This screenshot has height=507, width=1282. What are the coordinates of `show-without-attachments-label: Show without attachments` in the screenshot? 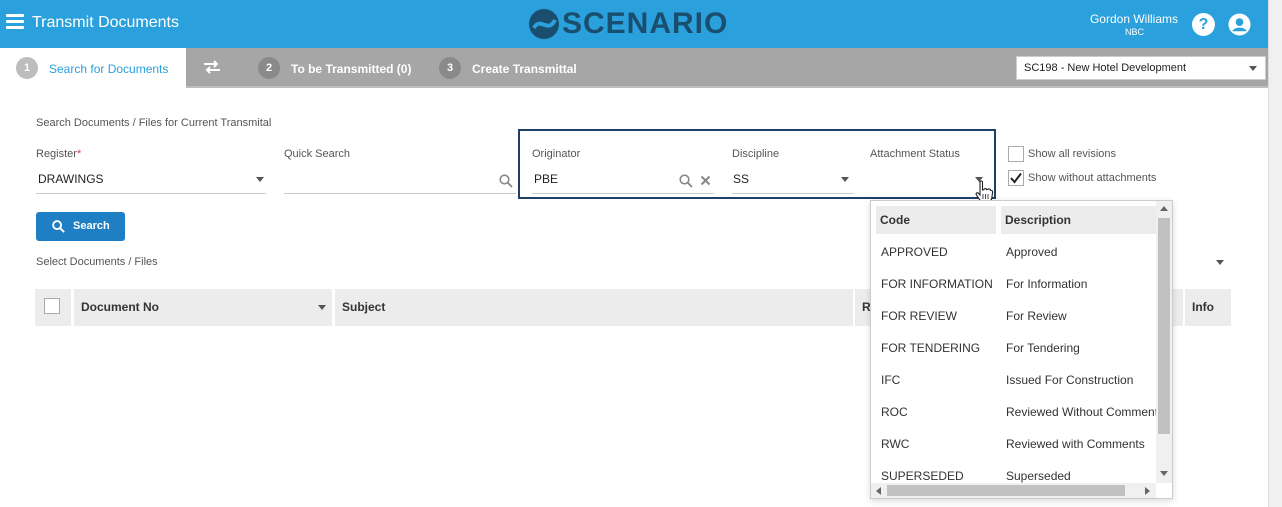 It's located at (1092, 178).